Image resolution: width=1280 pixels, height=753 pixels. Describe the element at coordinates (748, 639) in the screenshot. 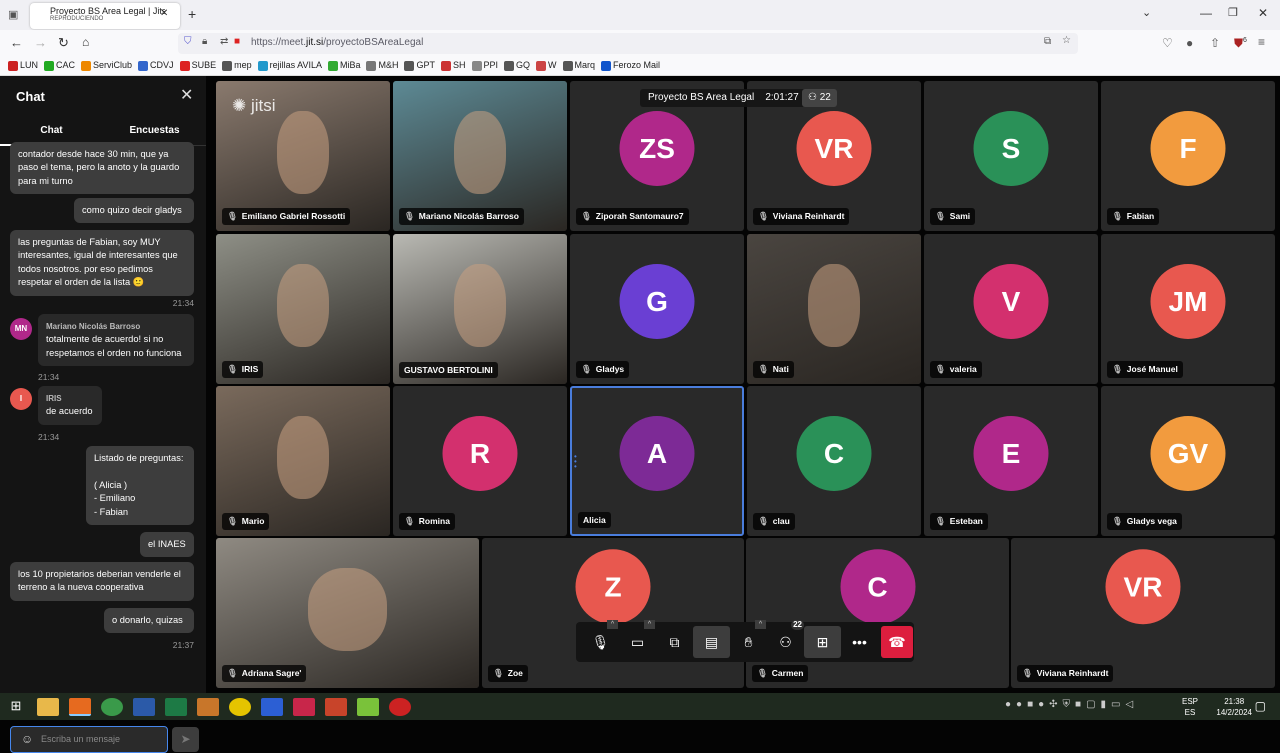

I see `raise-hand-button: ✋︎ ^` at that location.